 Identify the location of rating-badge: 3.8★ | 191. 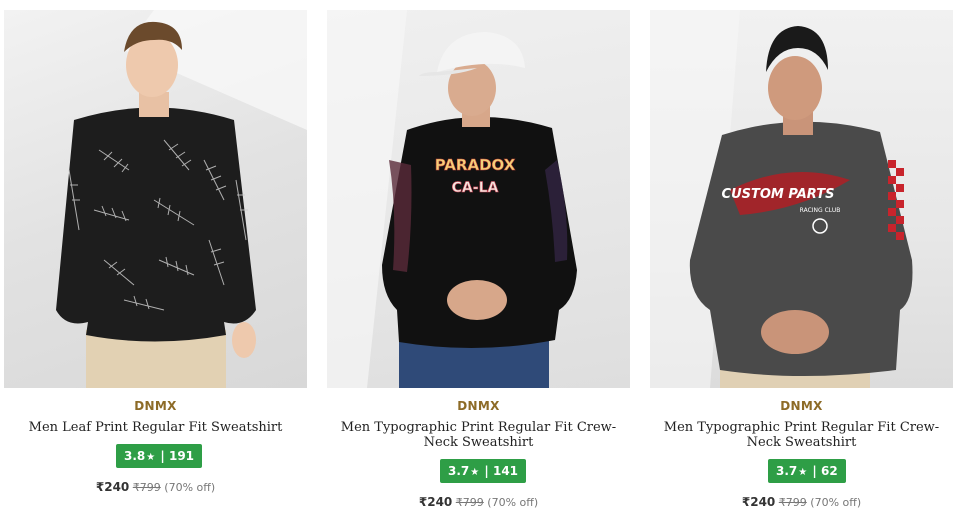
(159, 456).